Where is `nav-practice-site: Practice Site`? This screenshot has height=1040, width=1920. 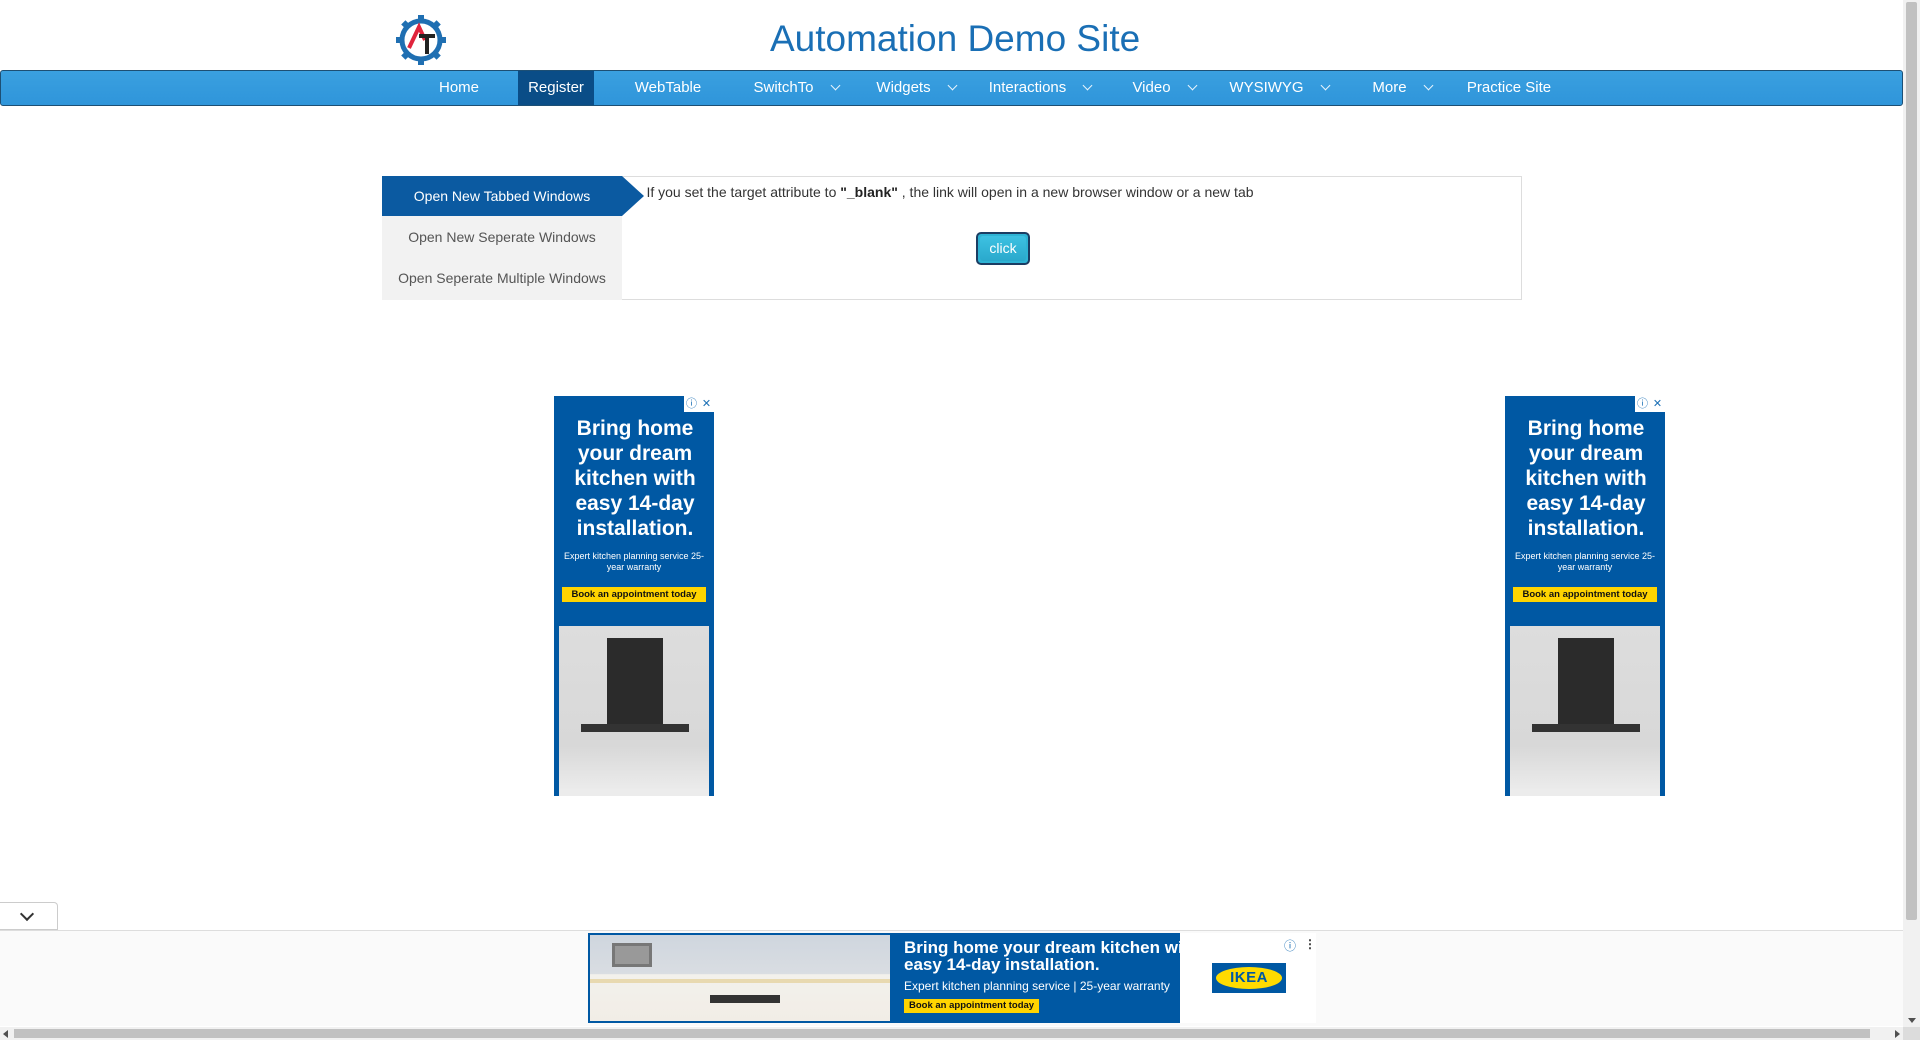 nav-practice-site: Practice Site is located at coordinates (1509, 88).